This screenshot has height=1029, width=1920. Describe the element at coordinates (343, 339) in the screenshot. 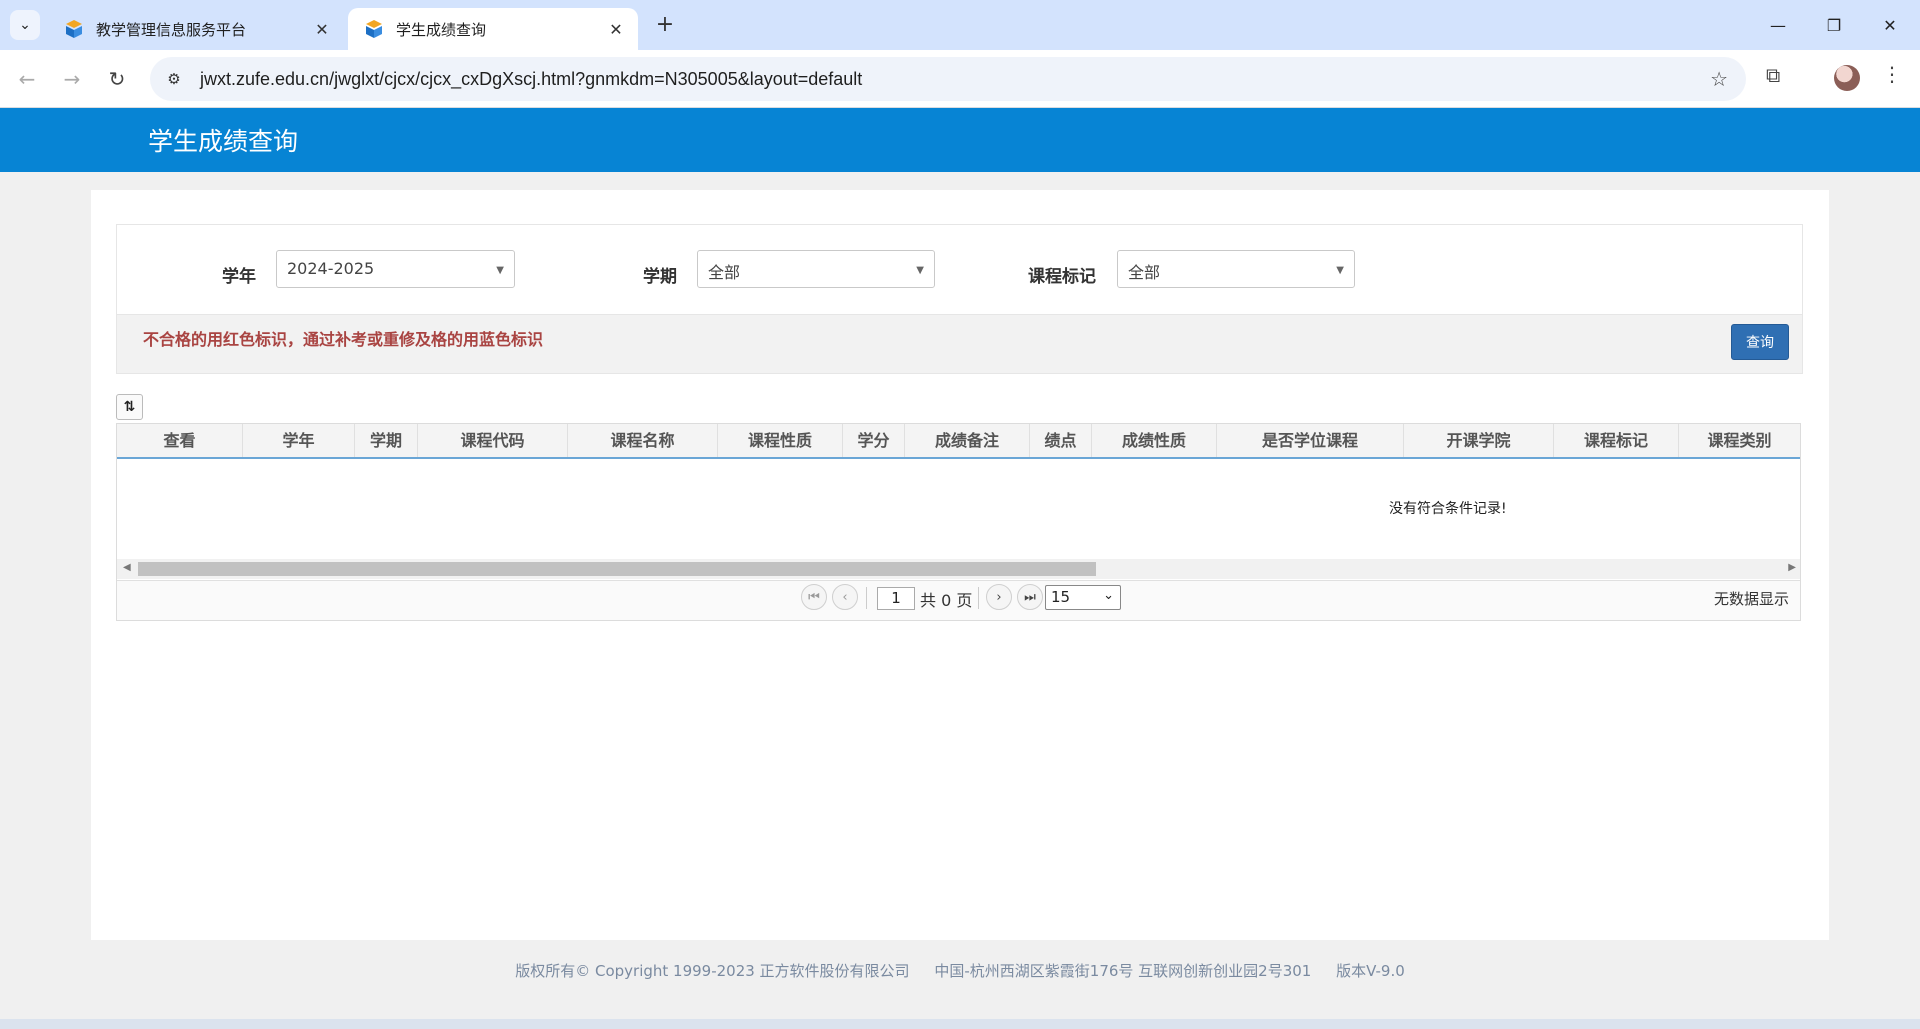

I see `grade-color-notice: 不合格的用红色标识，通过补考或重修及格的用蓝色标识` at that location.